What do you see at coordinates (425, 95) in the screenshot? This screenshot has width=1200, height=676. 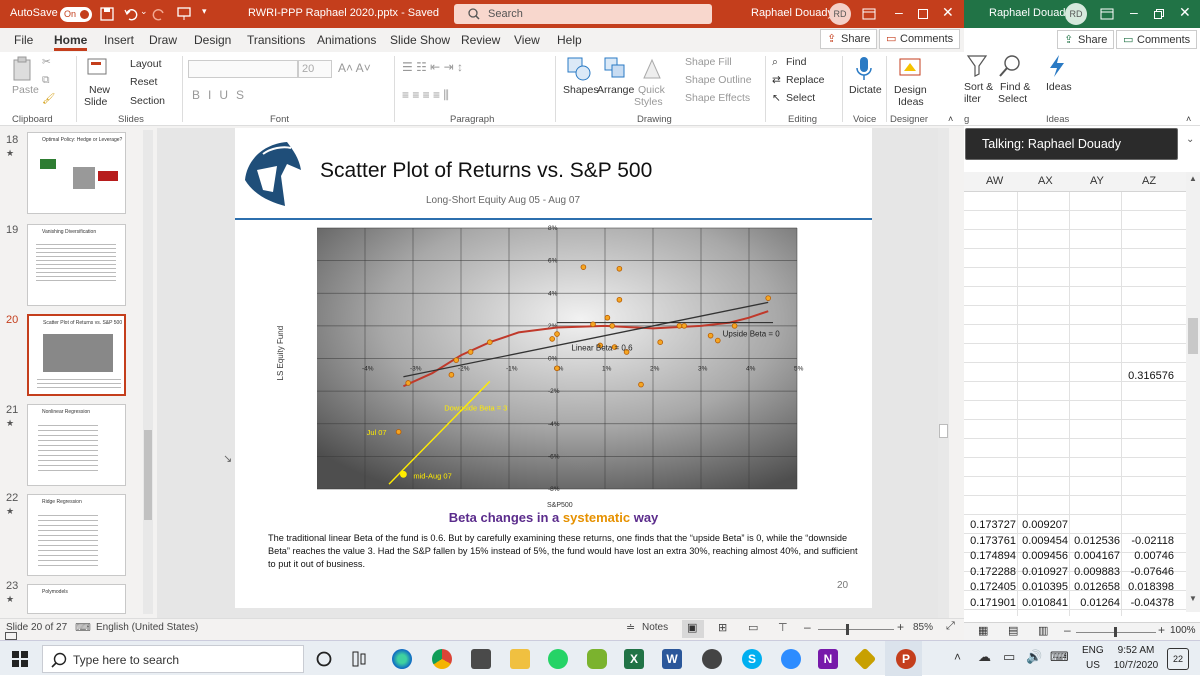 I see `align-icons: ≡ ≡ ≡ ≡ ⫼` at bounding box center [425, 95].